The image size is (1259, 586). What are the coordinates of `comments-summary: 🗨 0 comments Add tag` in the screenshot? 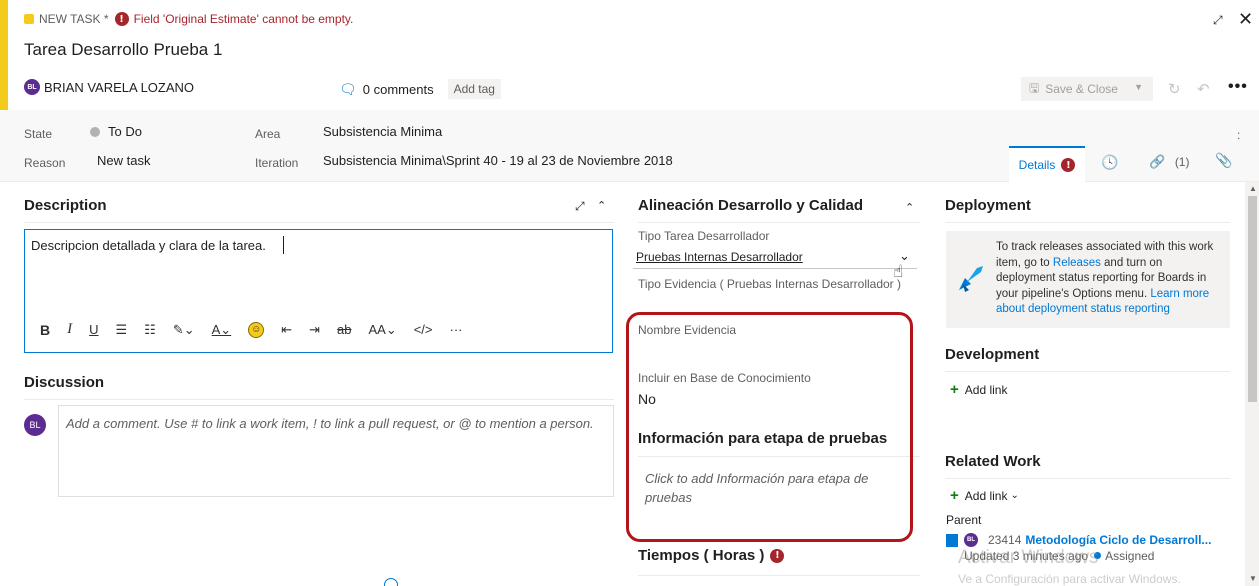 It's located at (420, 89).